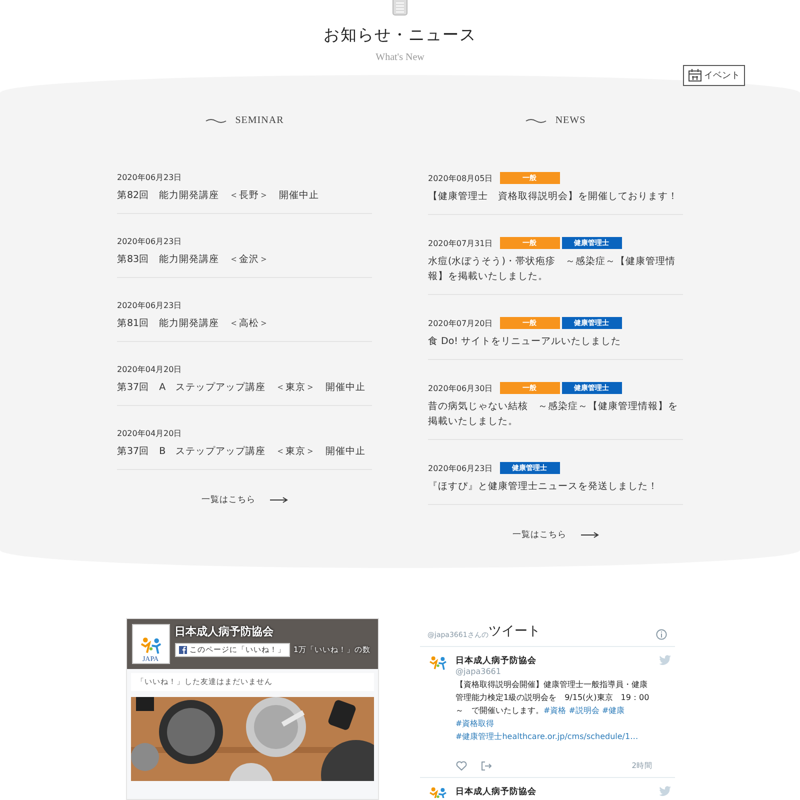 The image size is (800, 800). What do you see at coordinates (259, 120) in the screenshot?
I see `section-heading: SEMINAR` at bounding box center [259, 120].